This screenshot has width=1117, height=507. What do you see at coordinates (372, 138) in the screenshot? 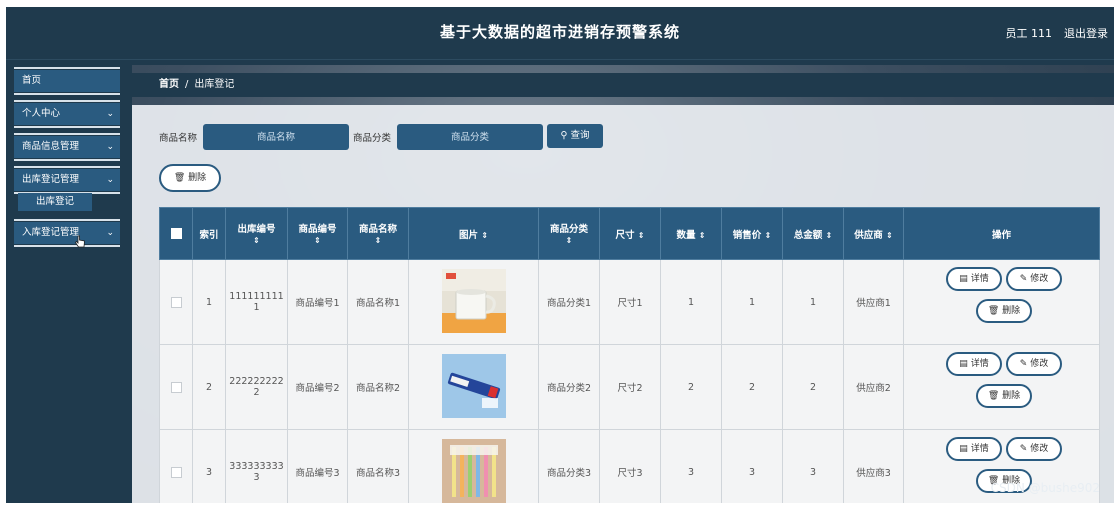
I see `goods-category-label: 商品分类` at bounding box center [372, 138].